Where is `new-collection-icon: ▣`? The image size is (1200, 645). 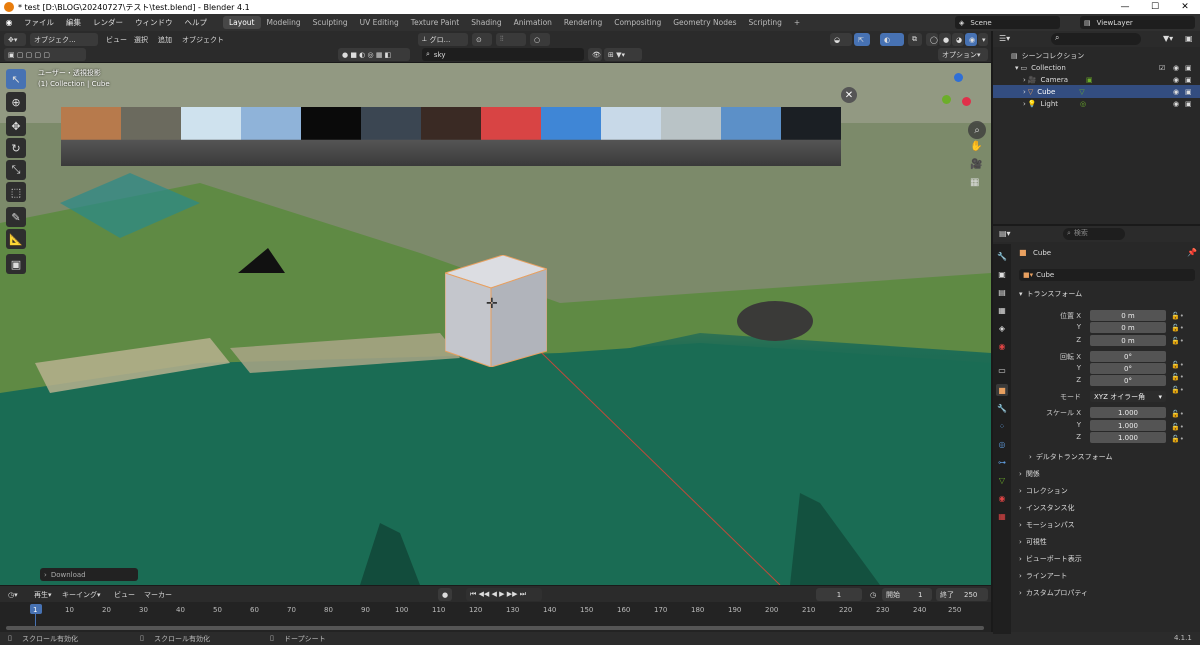 new-collection-icon: ▣ is located at coordinates (1189, 38).